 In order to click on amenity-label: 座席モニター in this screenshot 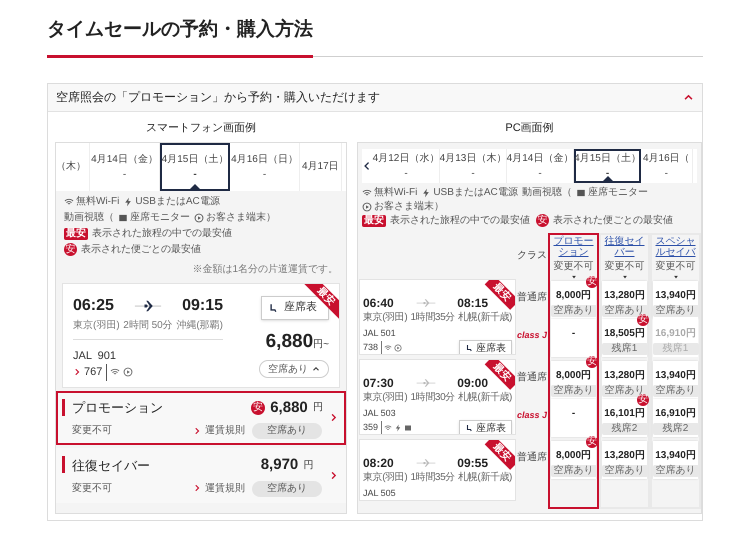, I will do `click(618, 193)`.